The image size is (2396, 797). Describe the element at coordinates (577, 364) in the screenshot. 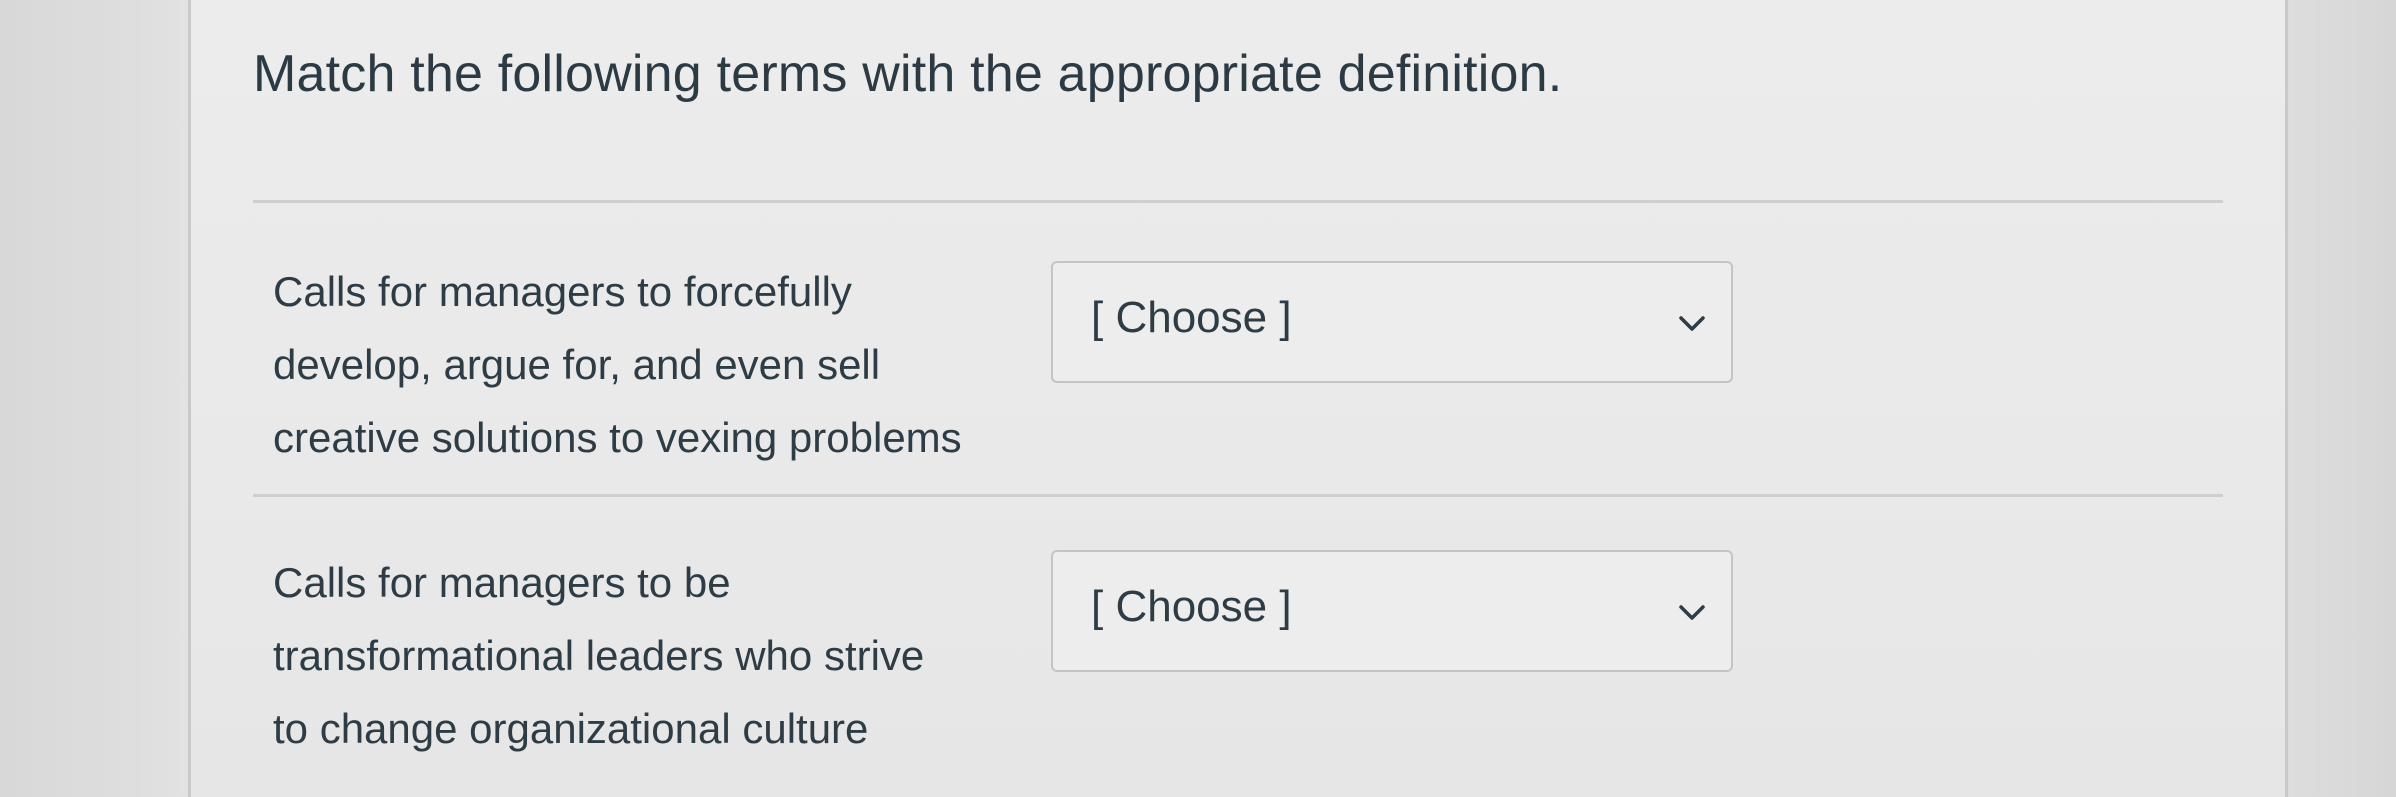

I see `term-line: develop, argue for, and even sell` at that location.